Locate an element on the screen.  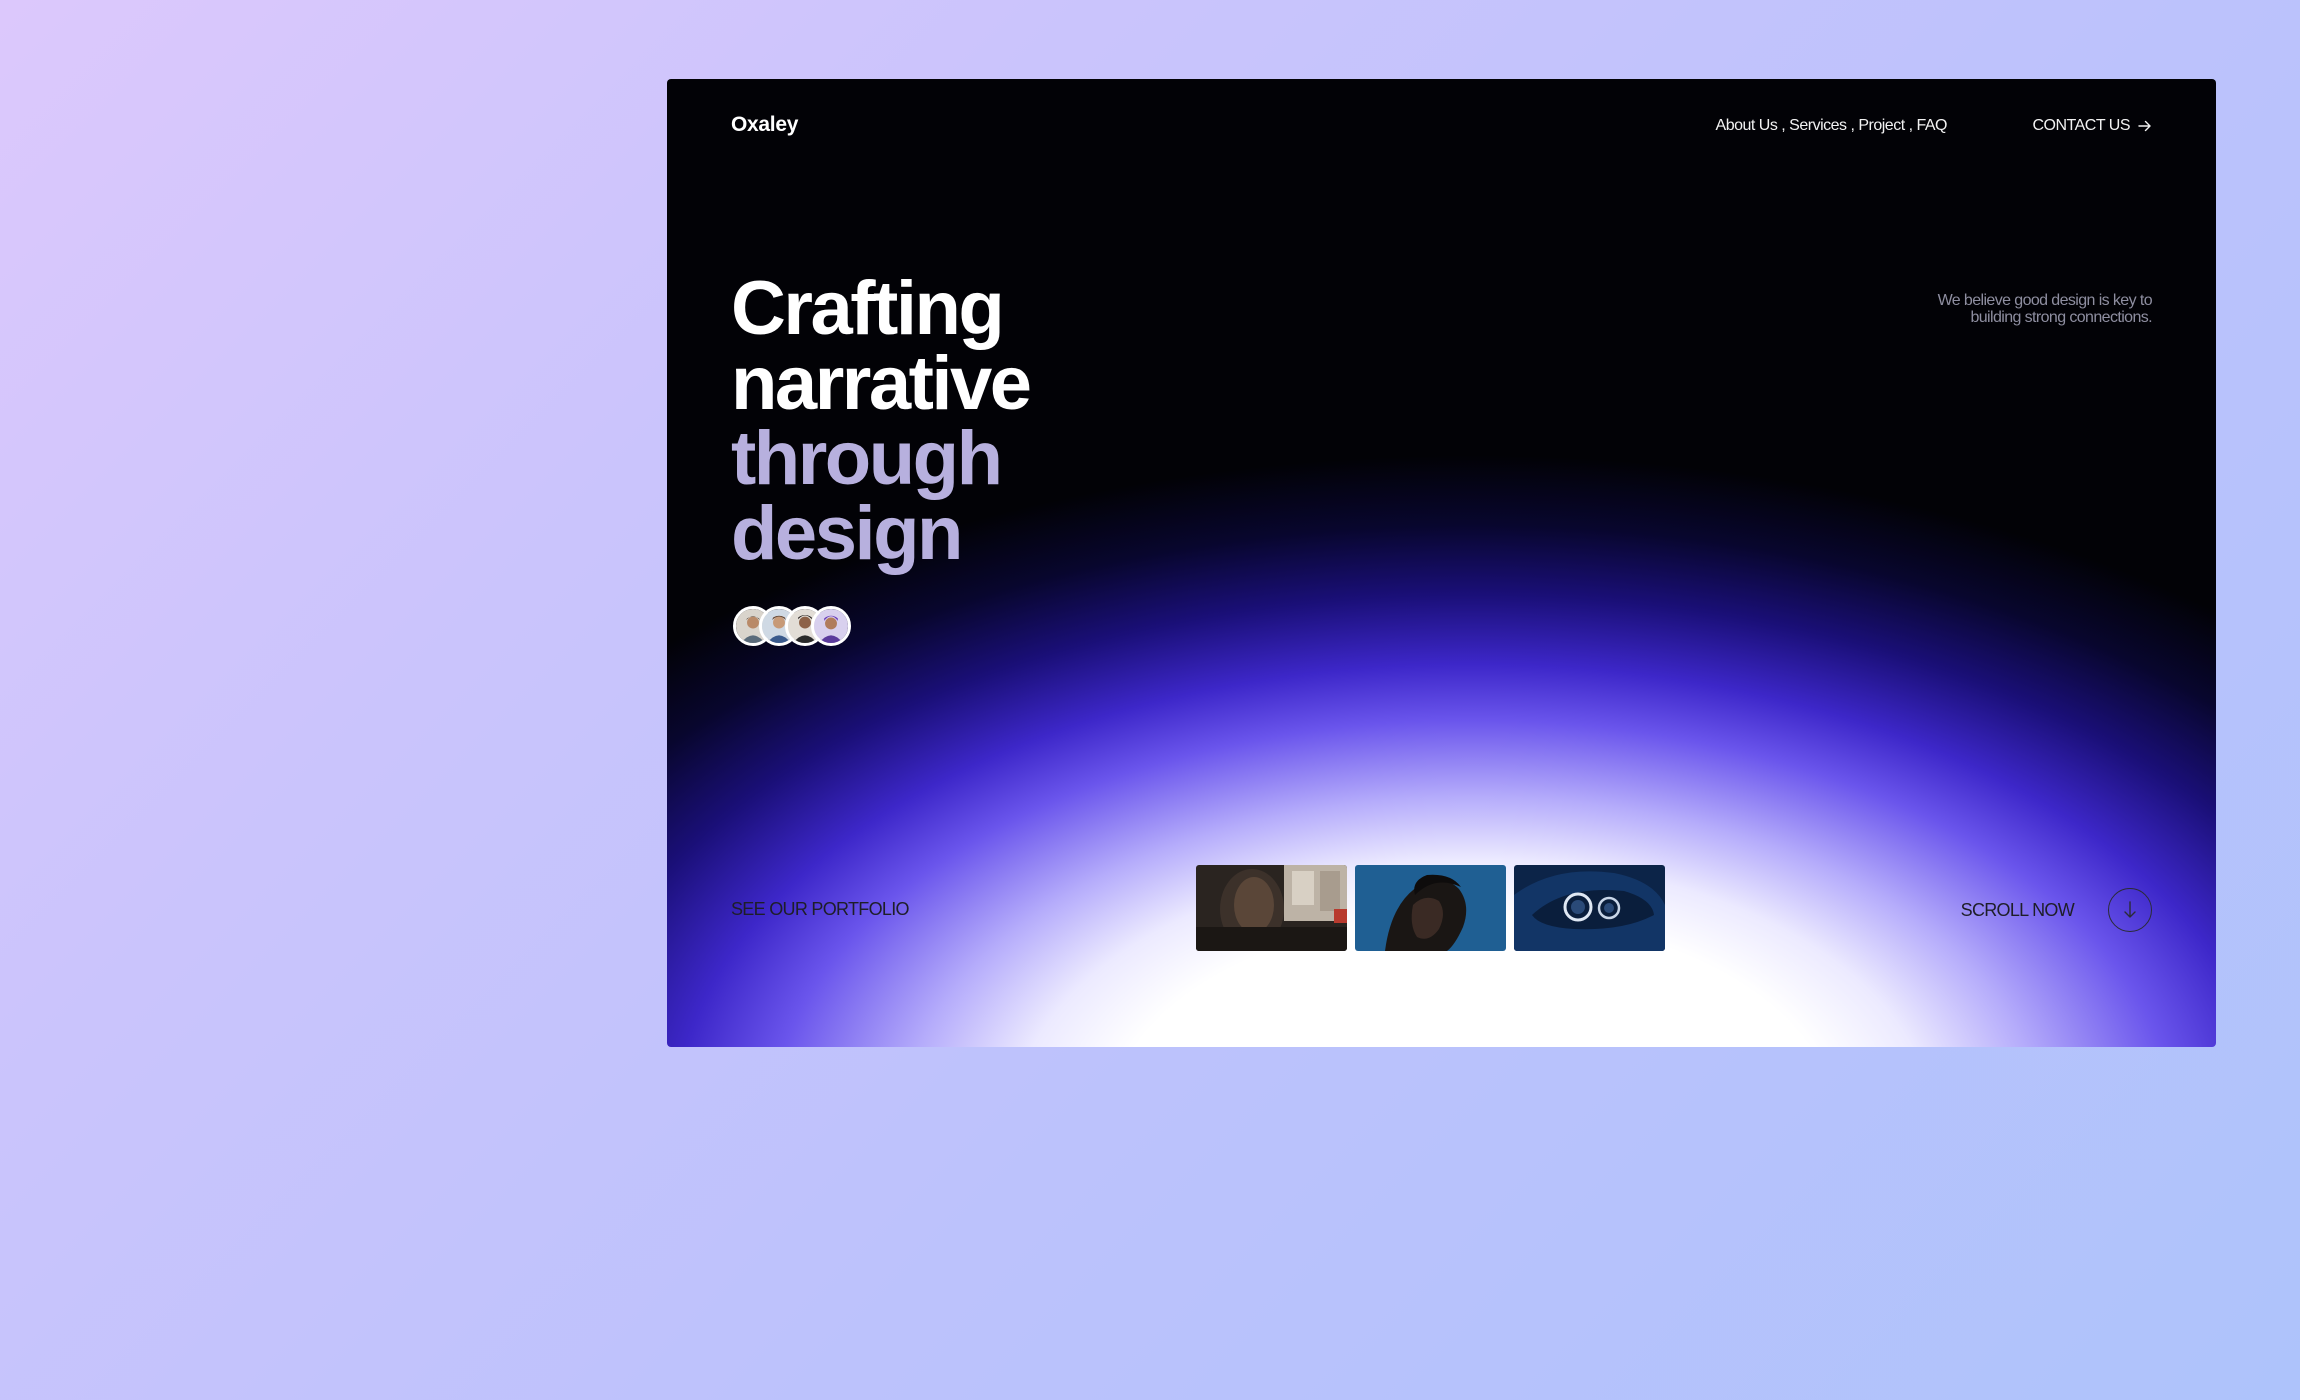
portrait-image is located at coordinates (1430, 908).